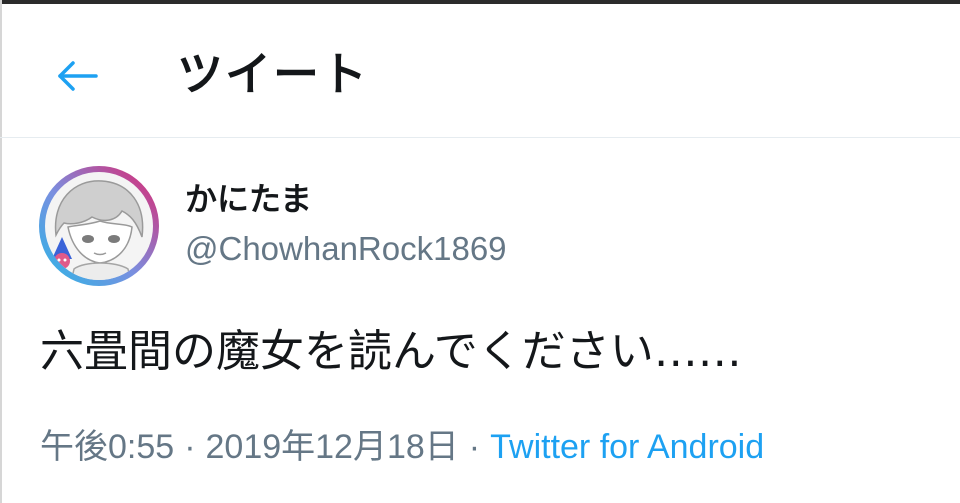 The width and height of the screenshot is (960, 503). I want to click on tweet-date: 2019年12月18日, so click(332, 447).